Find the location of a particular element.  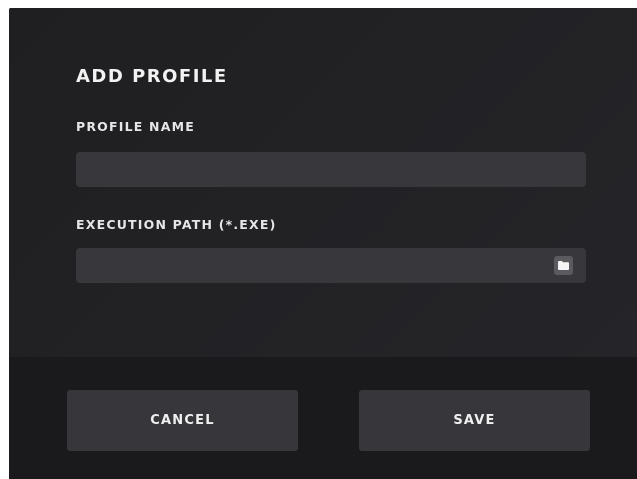

save-button: SAVE is located at coordinates (474, 420).